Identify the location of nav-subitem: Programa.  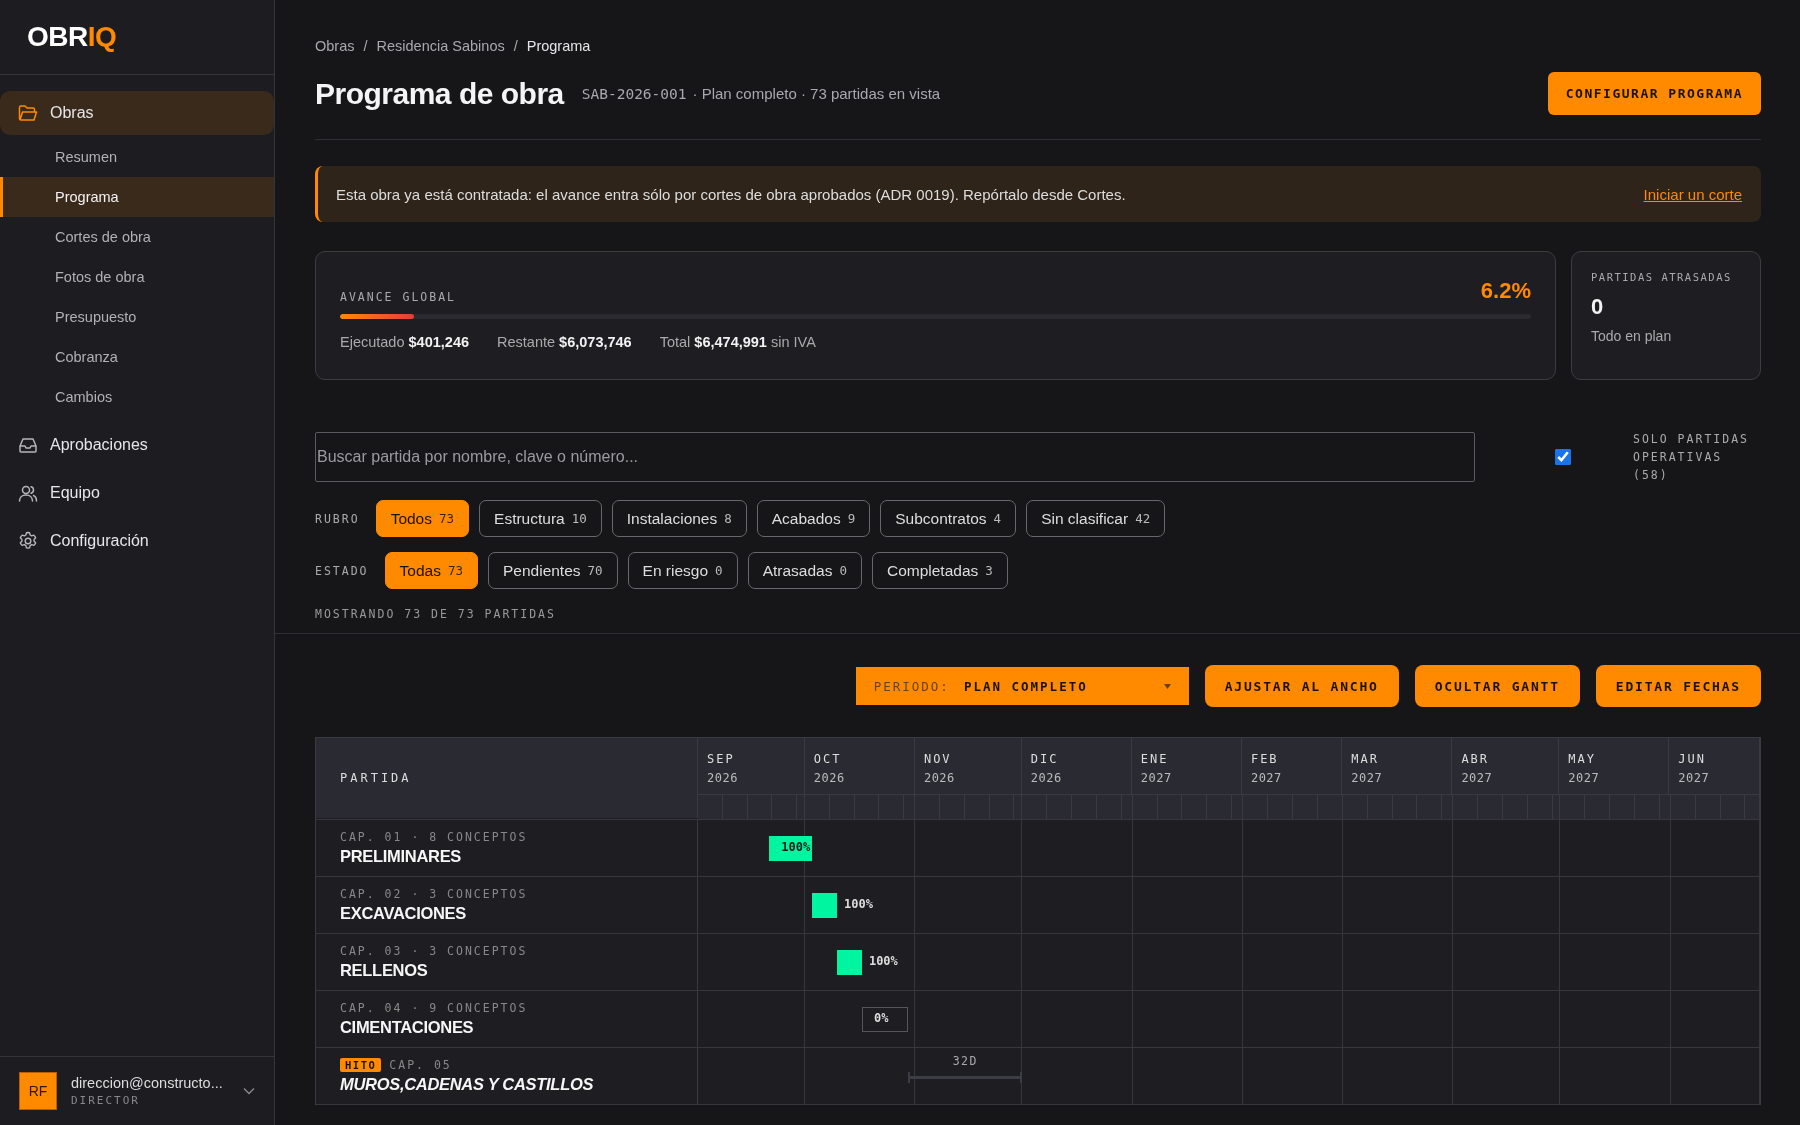
(137, 197).